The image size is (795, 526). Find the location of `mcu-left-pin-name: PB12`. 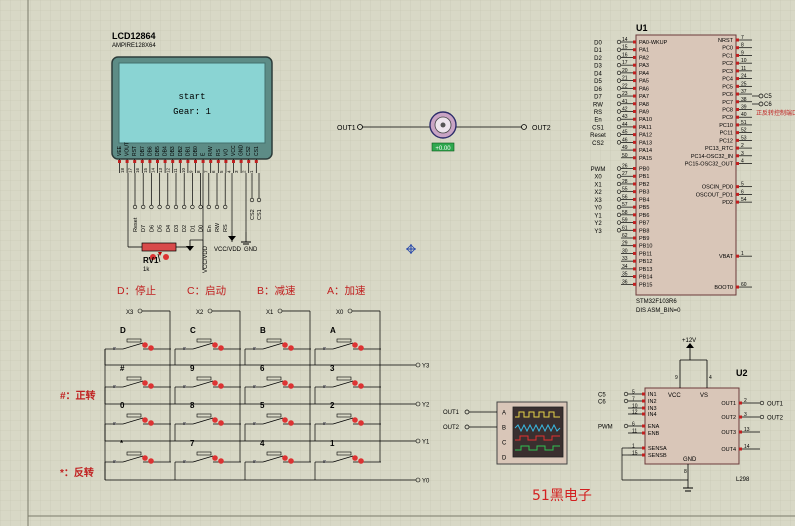

mcu-left-pin-name: PB12 is located at coordinates (645, 262).